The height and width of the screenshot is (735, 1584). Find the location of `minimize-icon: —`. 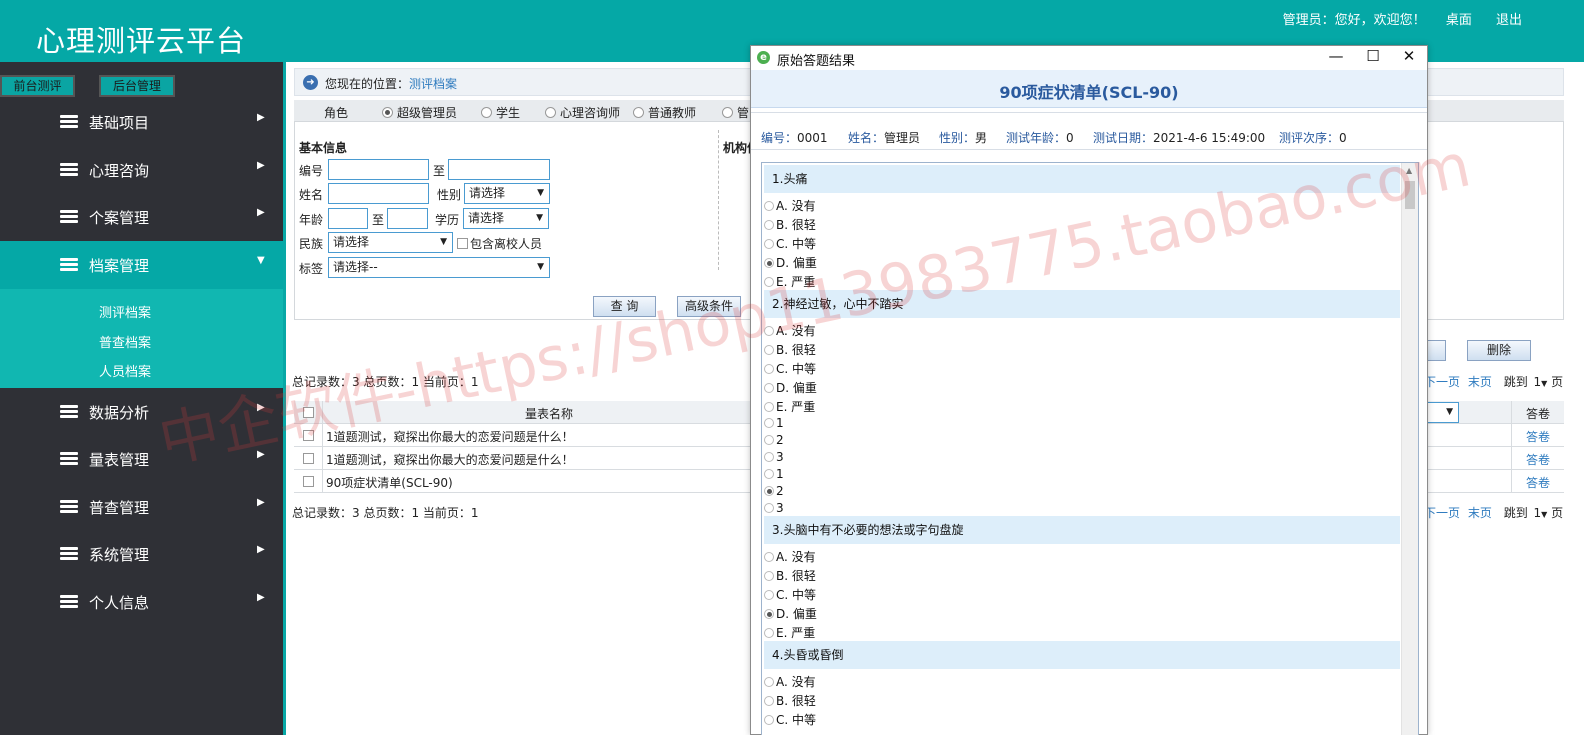

minimize-icon: — is located at coordinates (1336, 56).